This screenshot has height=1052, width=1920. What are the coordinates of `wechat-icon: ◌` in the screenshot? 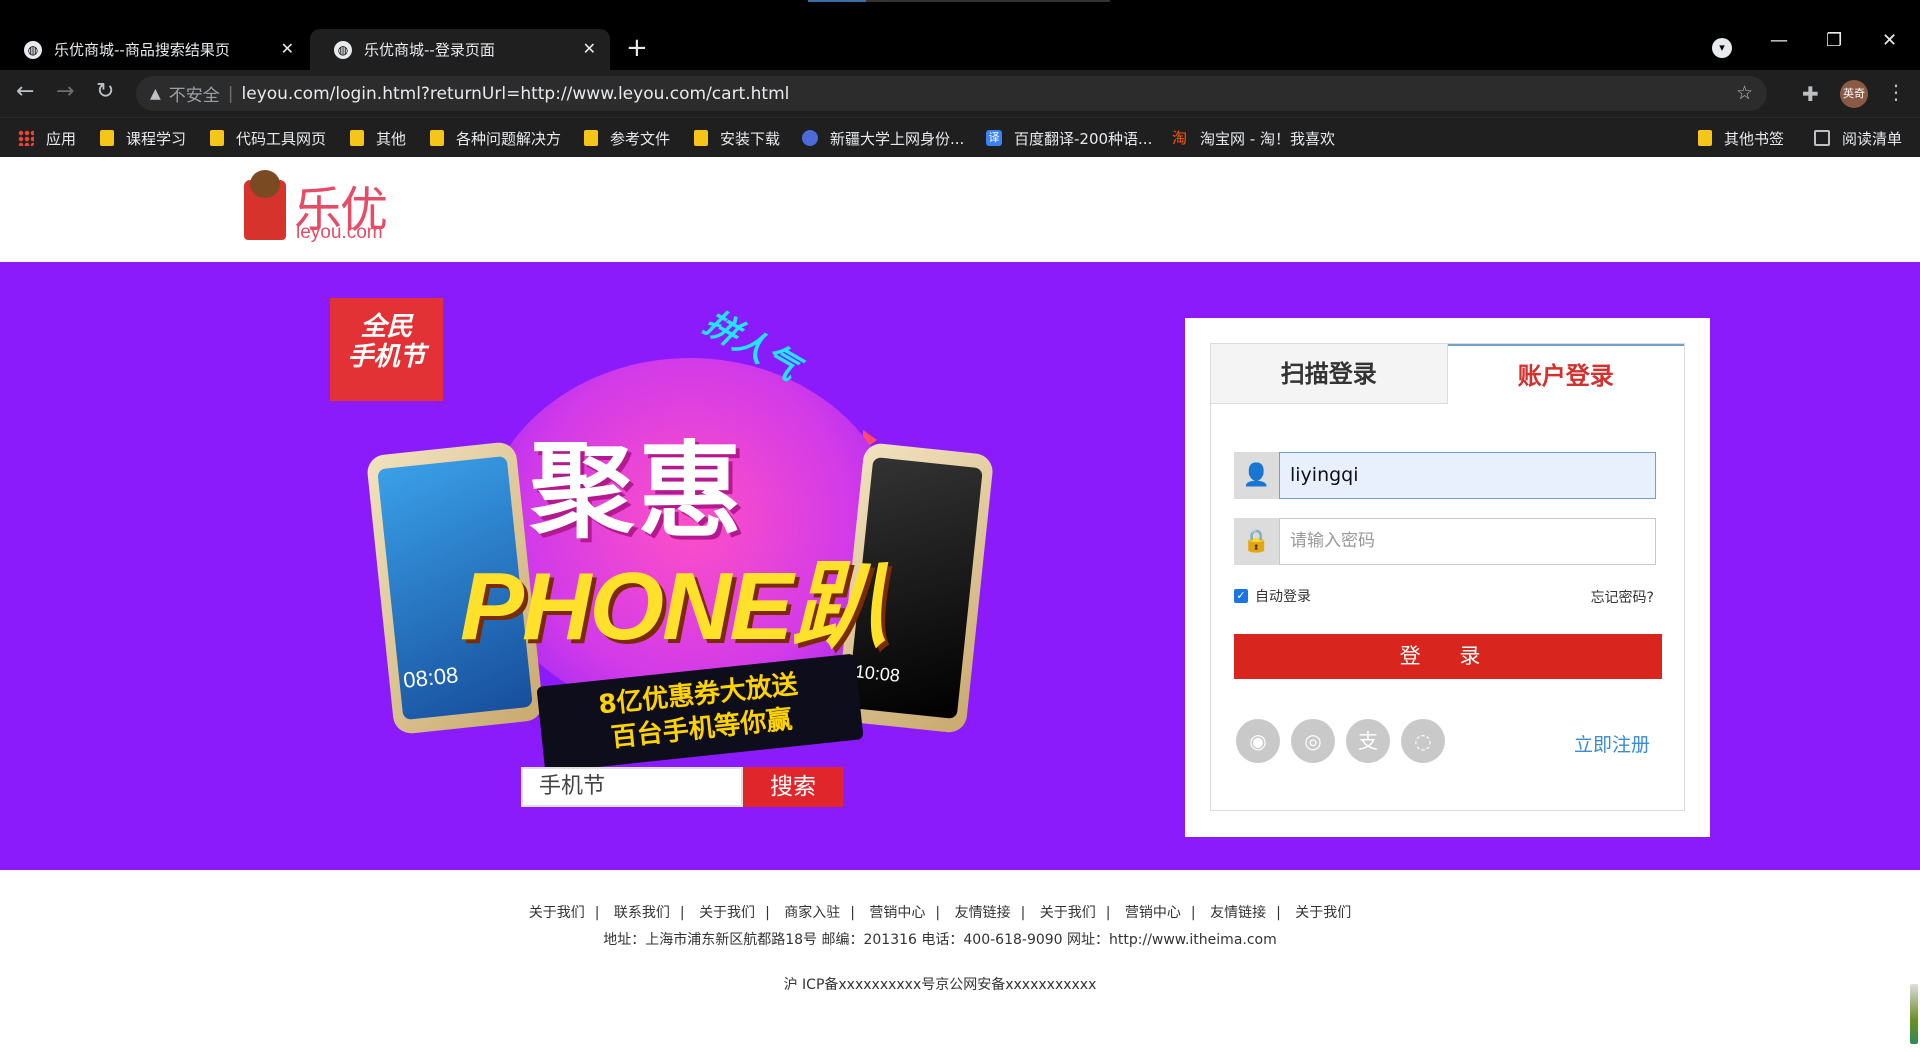 It's located at (1423, 741).